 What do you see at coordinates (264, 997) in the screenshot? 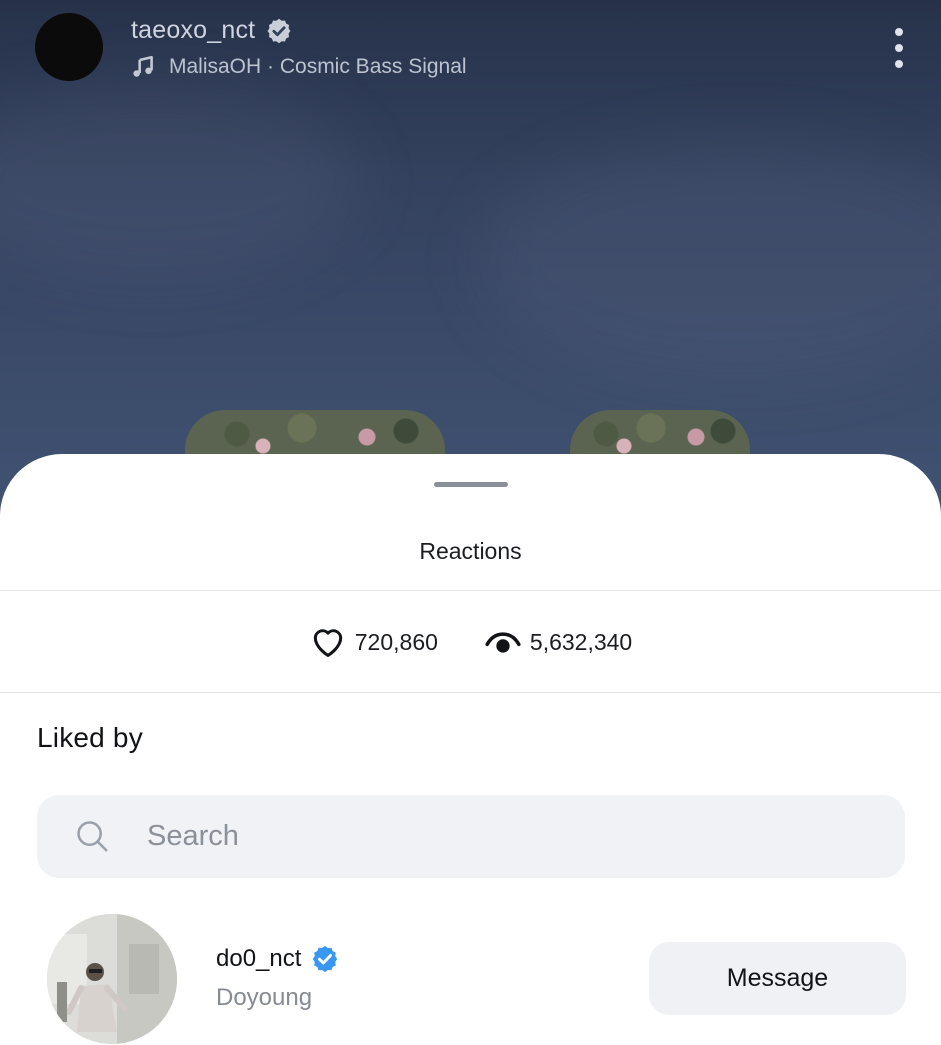
I see `user-display-name: Doyoung` at bounding box center [264, 997].